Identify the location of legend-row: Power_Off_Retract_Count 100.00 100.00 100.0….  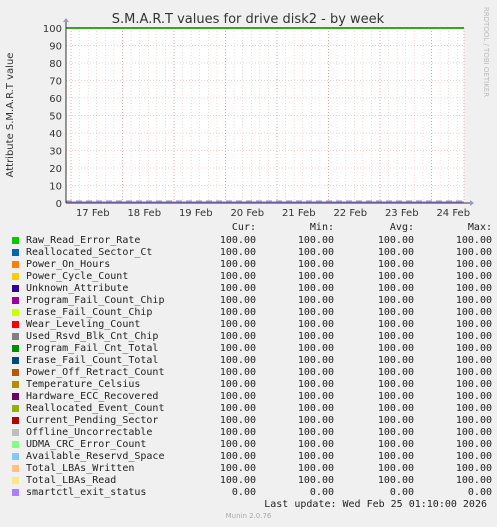
(252, 373).